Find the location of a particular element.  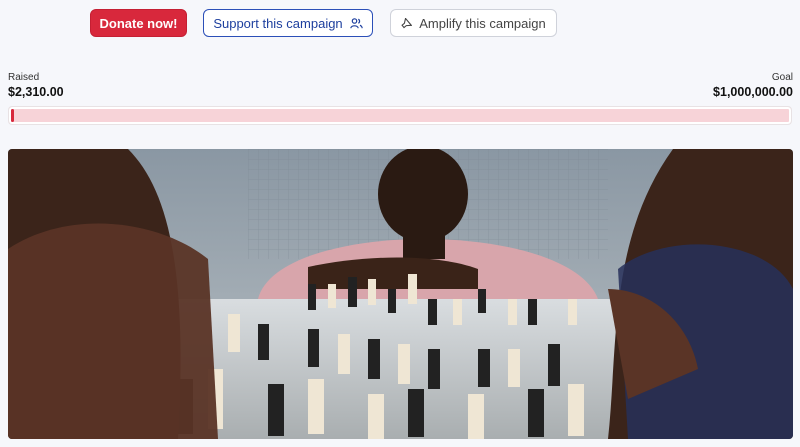

donate-button: Donate now! is located at coordinates (138, 23).